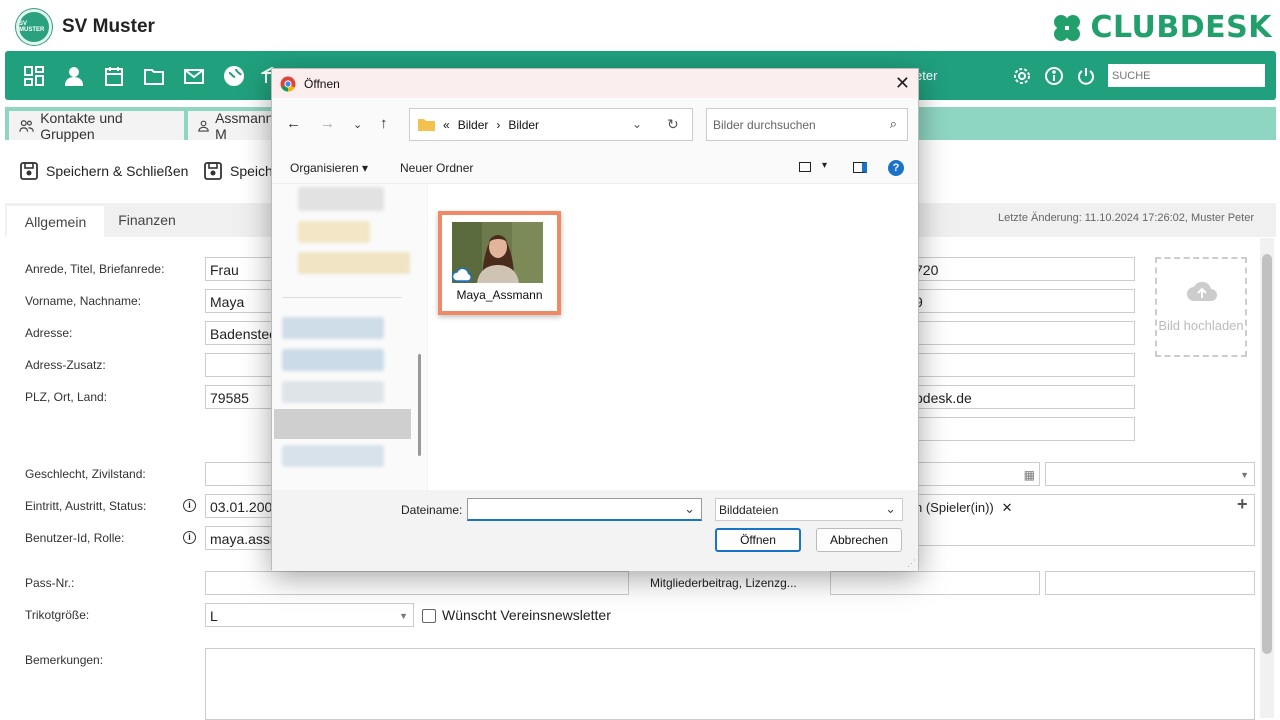 This screenshot has height=720, width=1280. I want to click on user-id-field: maya.assm, so click(240, 538).